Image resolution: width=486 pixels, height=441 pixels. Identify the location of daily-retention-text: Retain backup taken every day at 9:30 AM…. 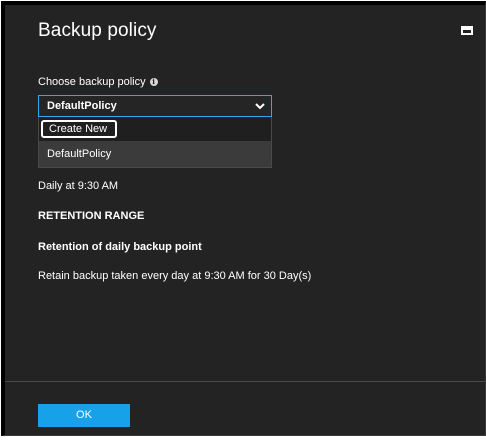
(175, 276).